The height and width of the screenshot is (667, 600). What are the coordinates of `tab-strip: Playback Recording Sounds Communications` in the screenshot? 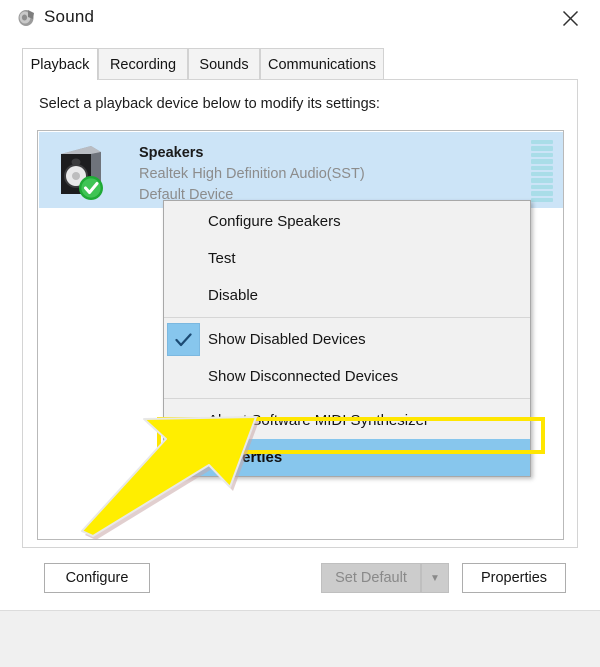 It's located at (301, 64).